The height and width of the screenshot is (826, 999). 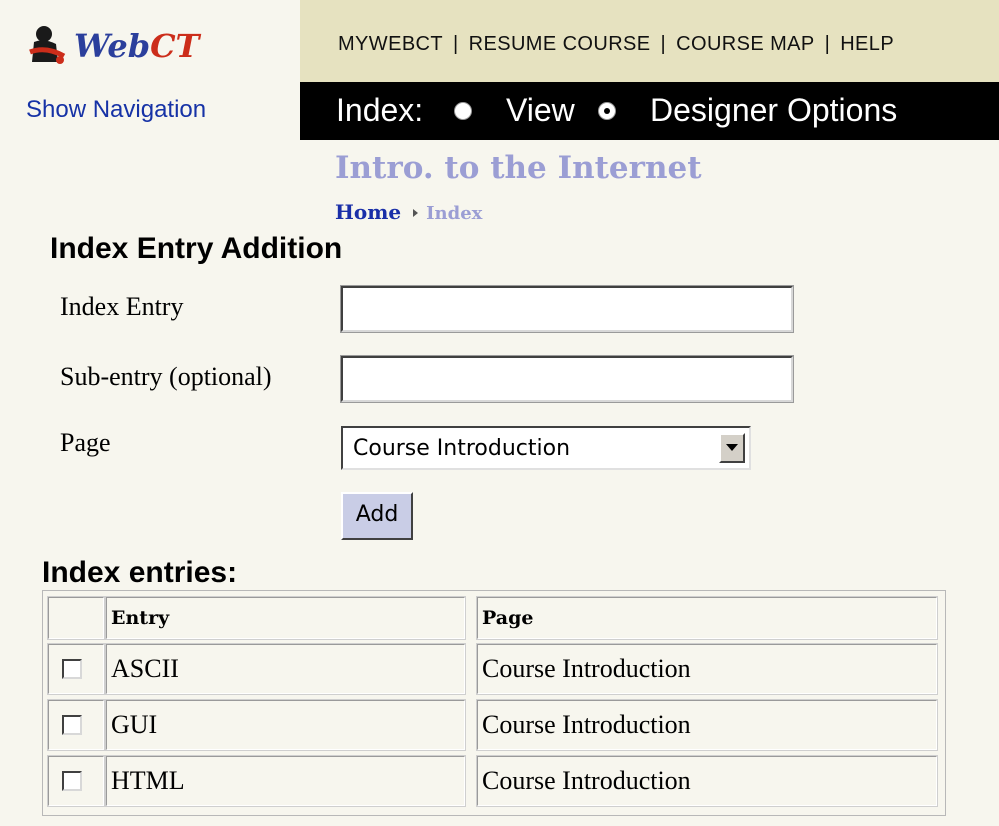 What do you see at coordinates (707, 618) in the screenshot?
I see `table-header-page: Page` at bounding box center [707, 618].